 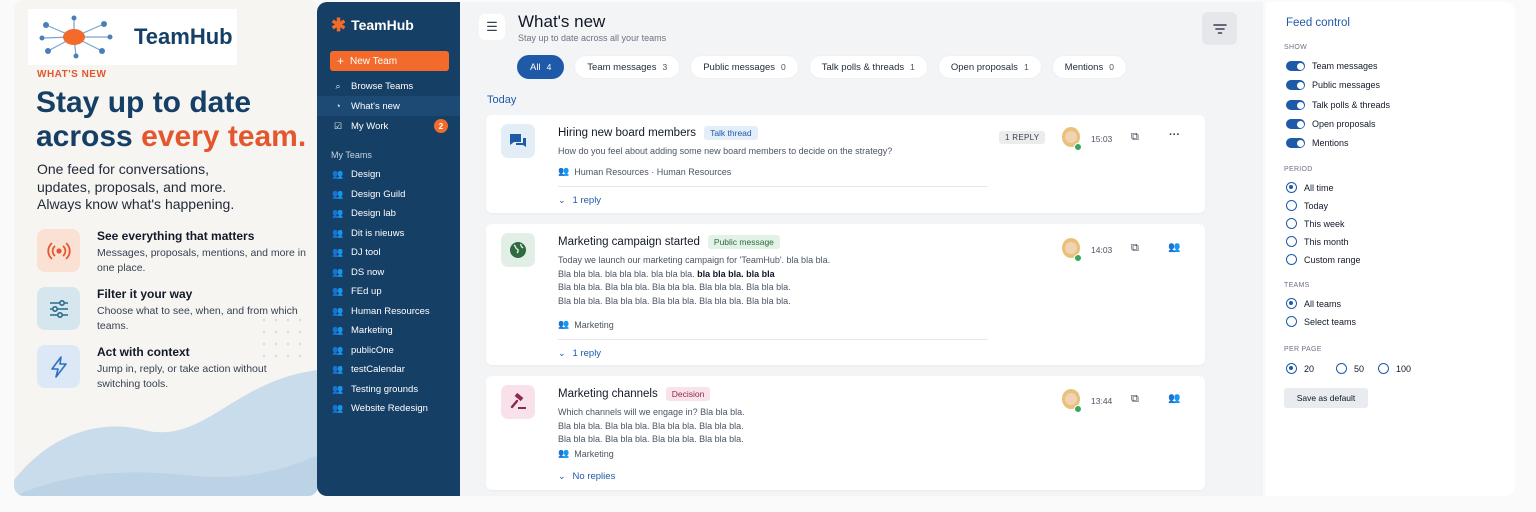 I want to click on toggle-team-messages: Team messages, so click(x=1332, y=66).